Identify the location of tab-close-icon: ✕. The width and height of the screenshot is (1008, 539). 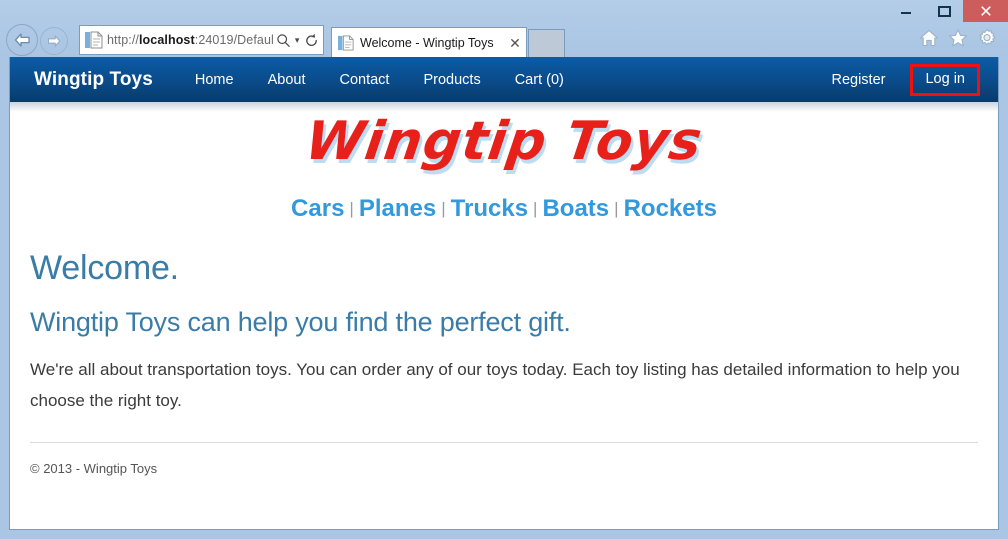
(515, 43).